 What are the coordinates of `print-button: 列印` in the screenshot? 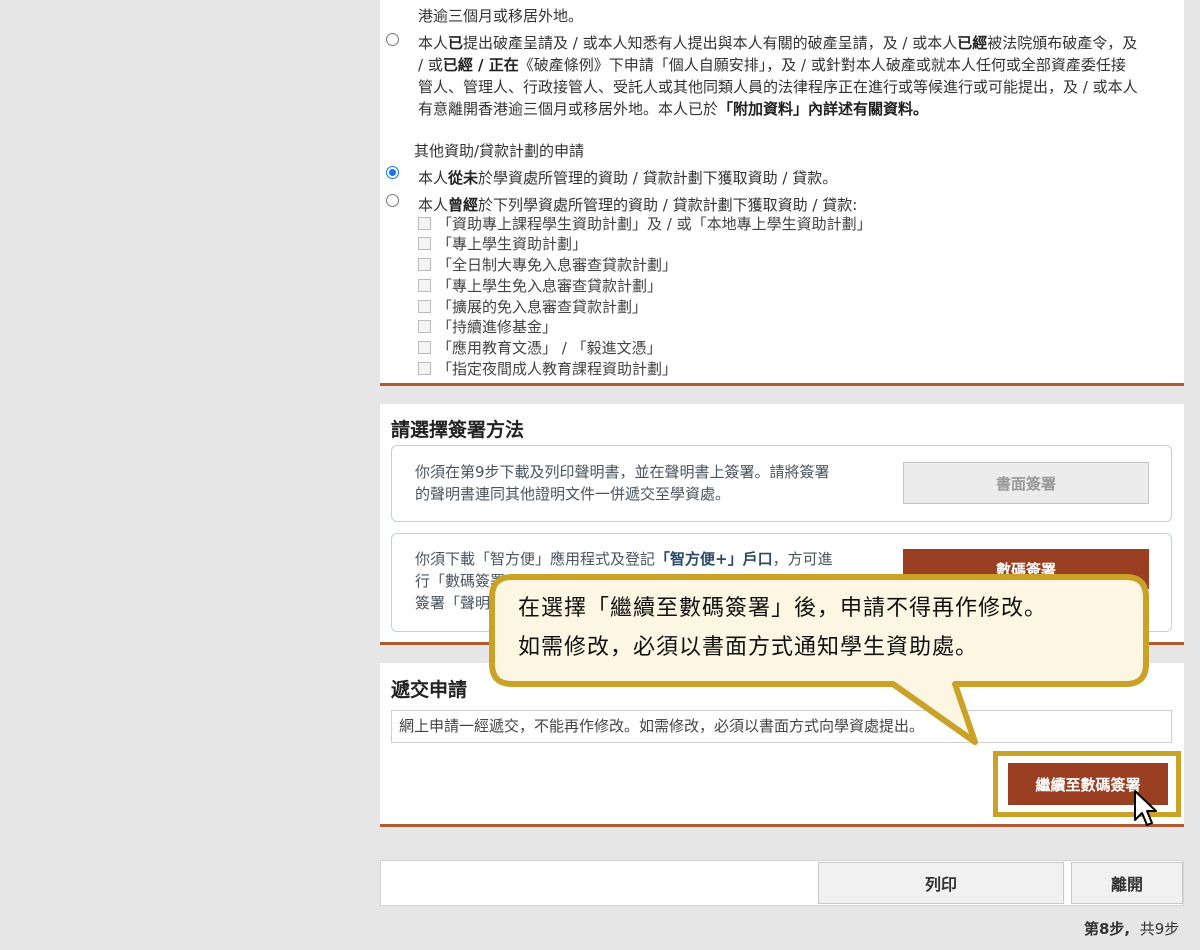 It's located at (941, 883).